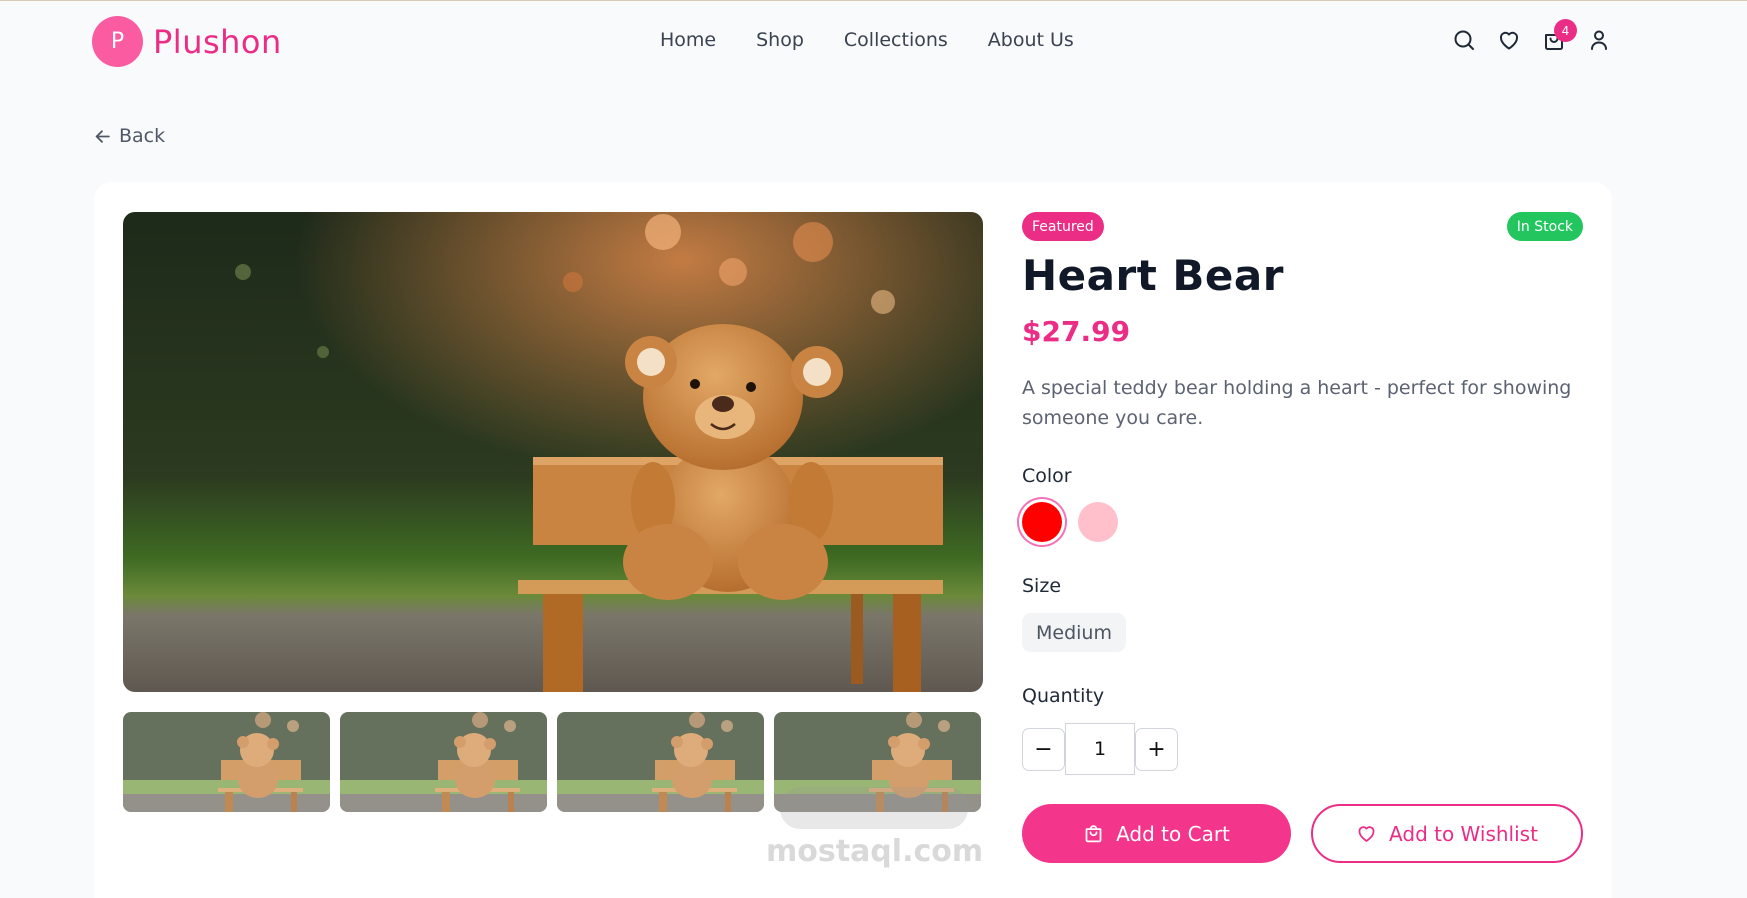 The height and width of the screenshot is (898, 1747). I want to click on quantity-label: Quantity, so click(1063, 696).